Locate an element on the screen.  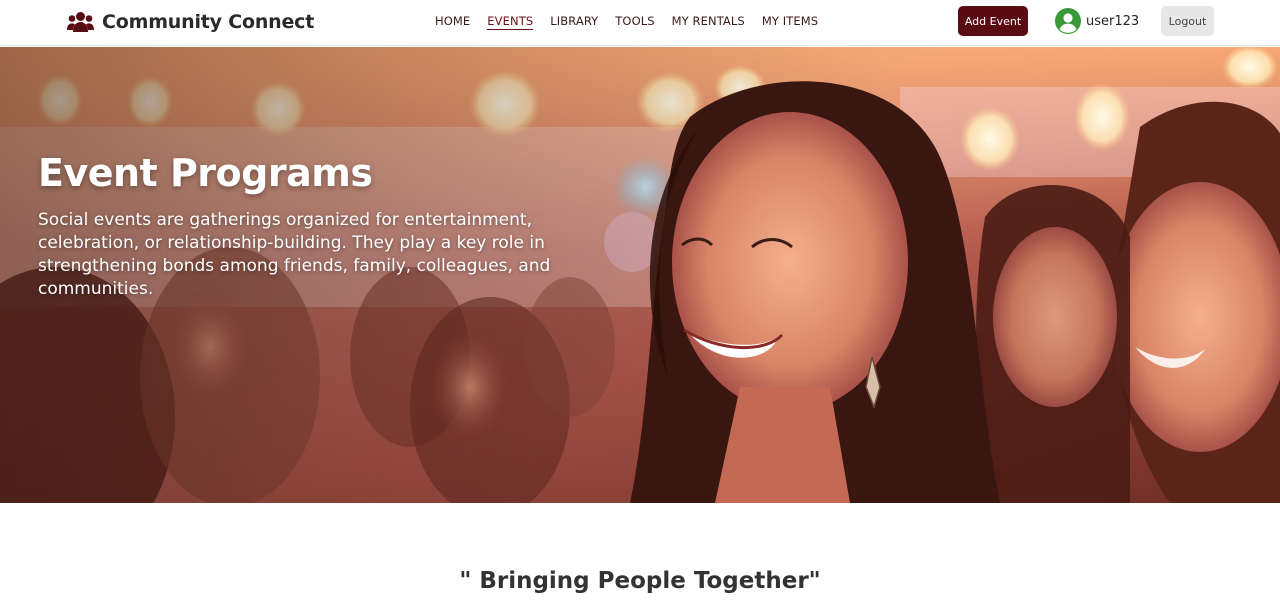
nav-my-items-link: MY ITEMS is located at coordinates (790, 21).